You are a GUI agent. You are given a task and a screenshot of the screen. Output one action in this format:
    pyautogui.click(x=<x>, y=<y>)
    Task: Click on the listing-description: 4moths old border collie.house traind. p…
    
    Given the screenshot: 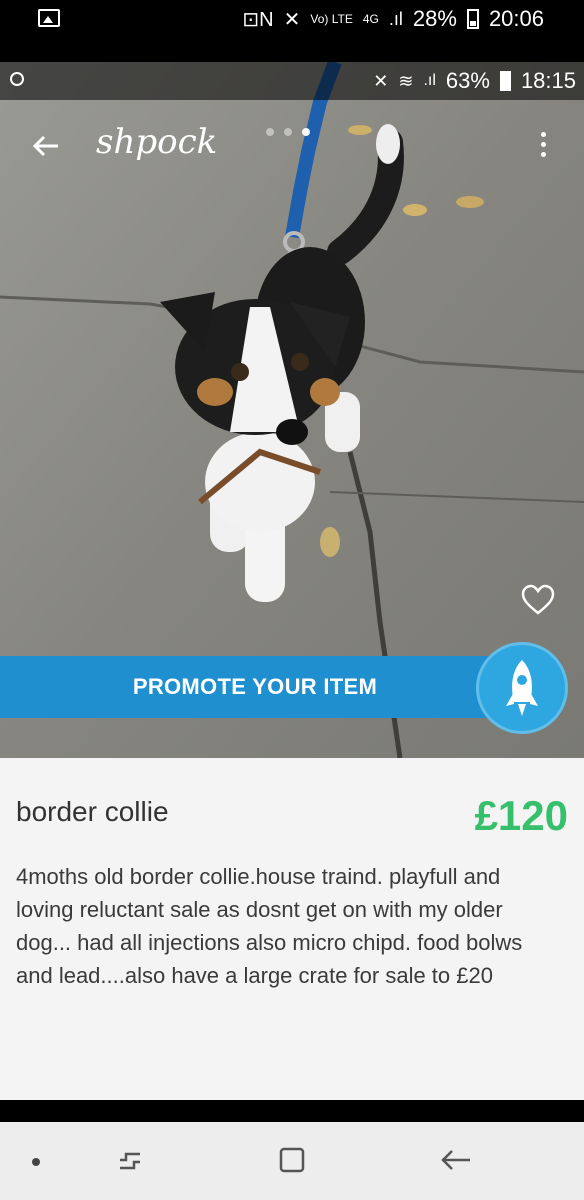 What is the action you would take?
    pyautogui.click(x=269, y=926)
    